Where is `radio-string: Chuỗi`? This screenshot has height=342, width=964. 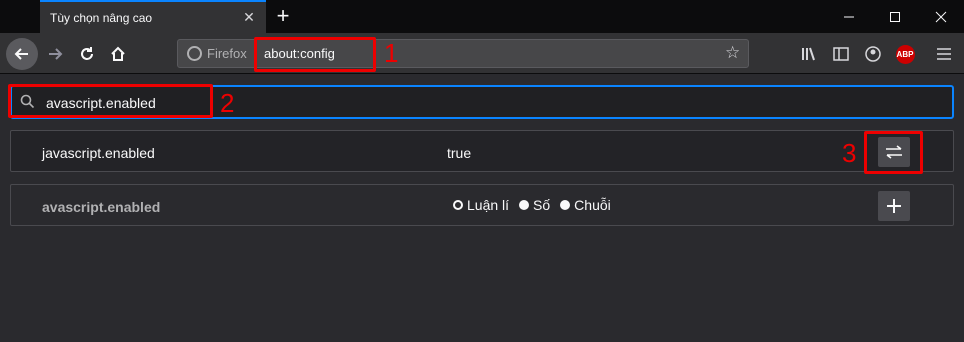
radio-string: Chuỗi is located at coordinates (585, 205).